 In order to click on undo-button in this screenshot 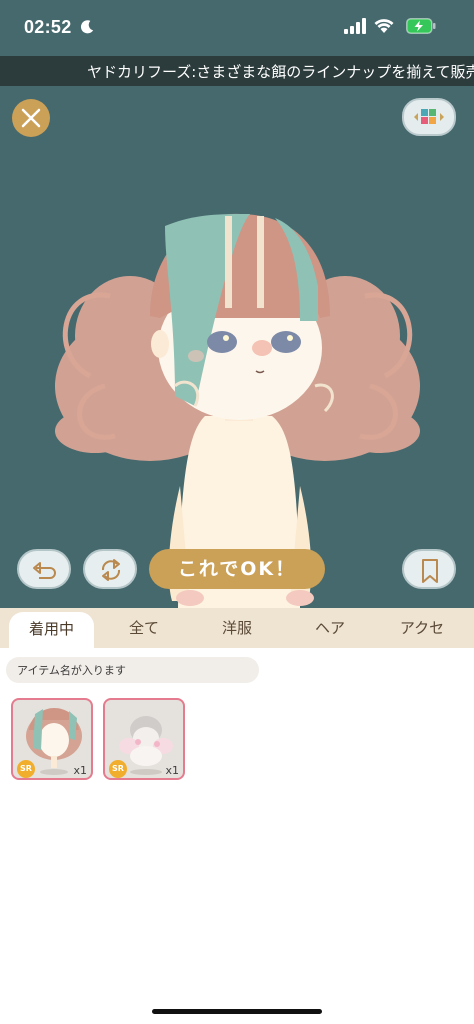, I will do `click(44, 569)`.